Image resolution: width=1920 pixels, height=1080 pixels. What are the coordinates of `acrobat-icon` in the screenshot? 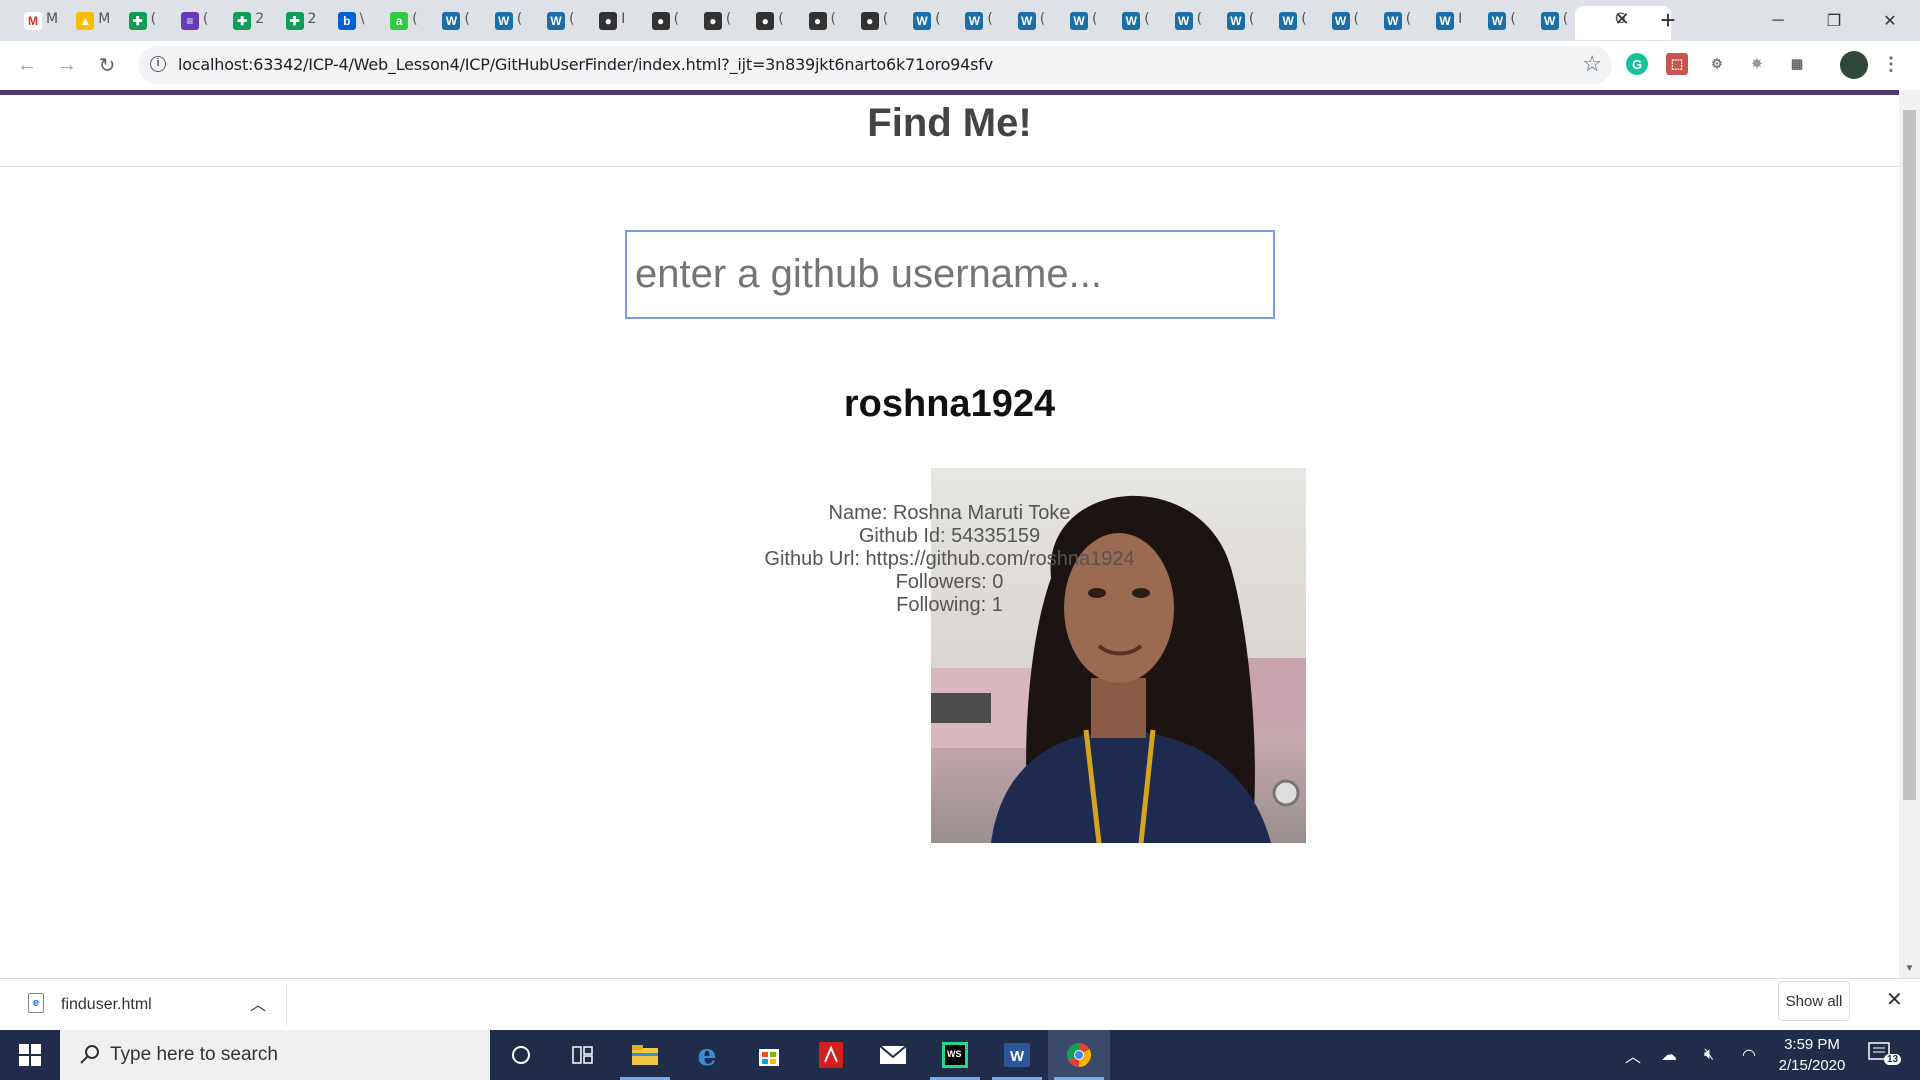 It's located at (831, 1055).